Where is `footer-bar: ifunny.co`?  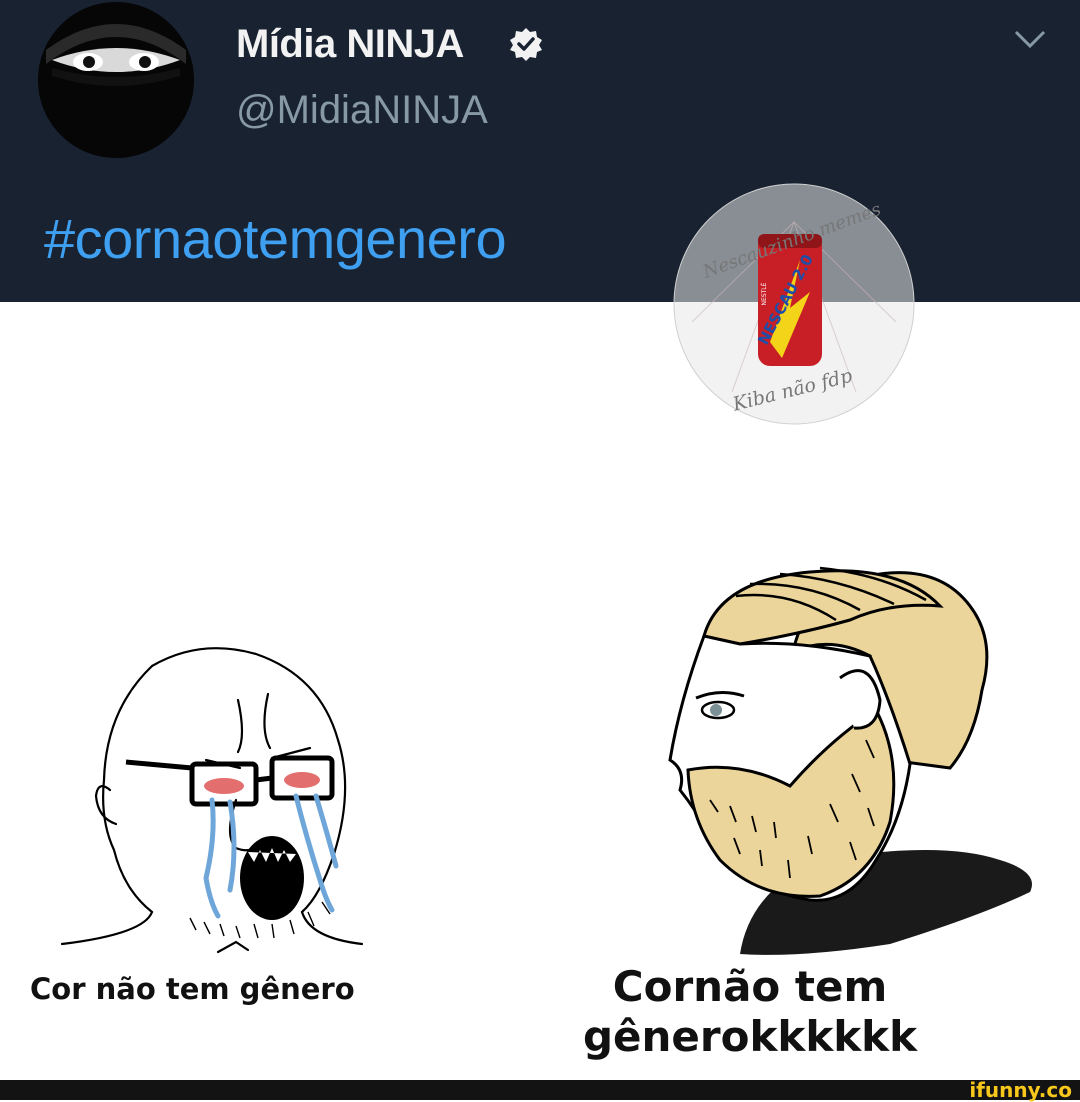 footer-bar: ifunny.co is located at coordinates (540, 1090).